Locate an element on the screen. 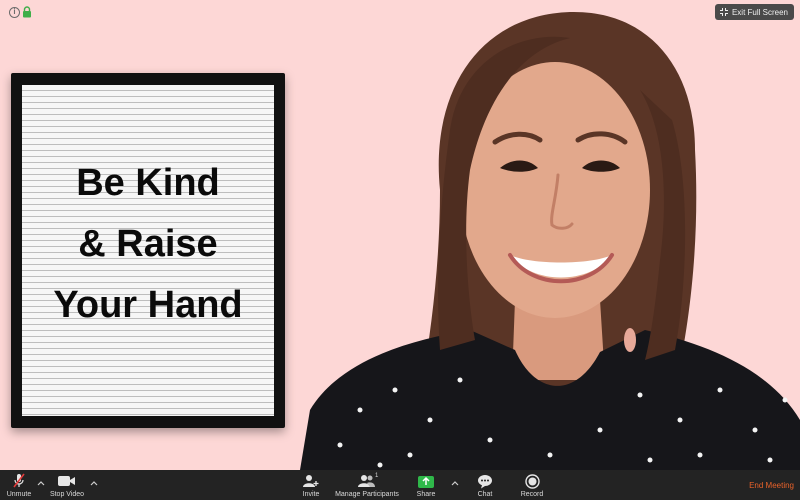  share-button: Share is located at coordinates (426, 485).